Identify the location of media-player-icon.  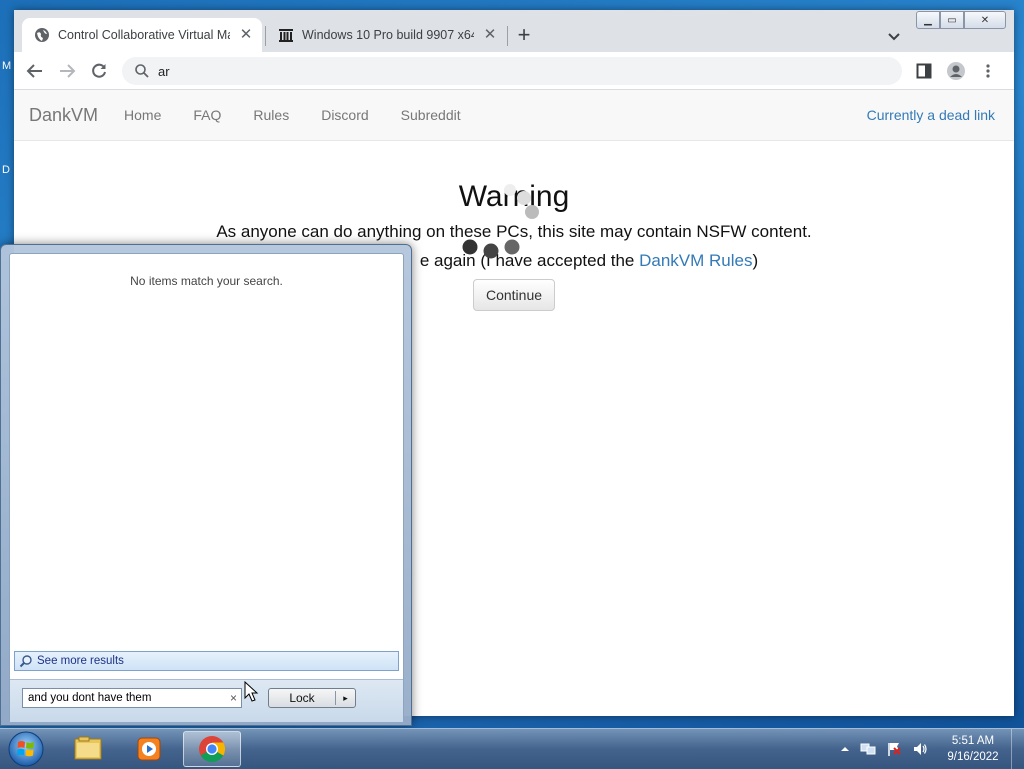
(149, 749).